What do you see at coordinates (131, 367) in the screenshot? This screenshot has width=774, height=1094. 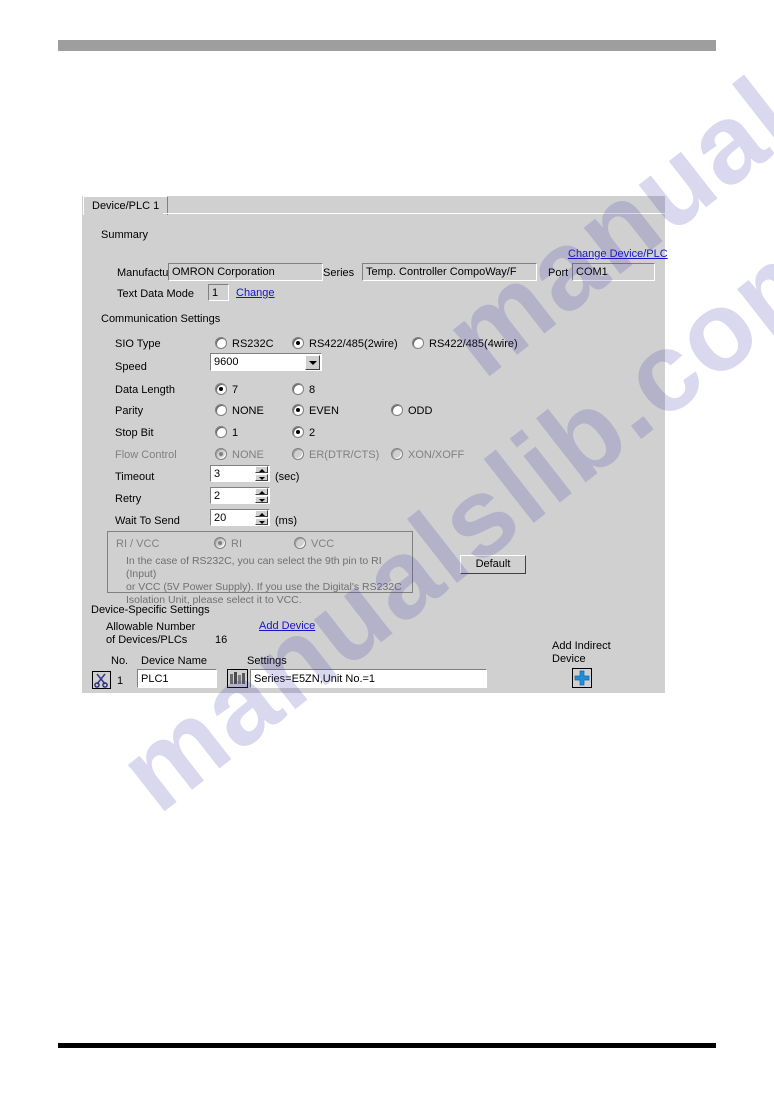 I see `speed-label: Speed` at bounding box center [131, 367].